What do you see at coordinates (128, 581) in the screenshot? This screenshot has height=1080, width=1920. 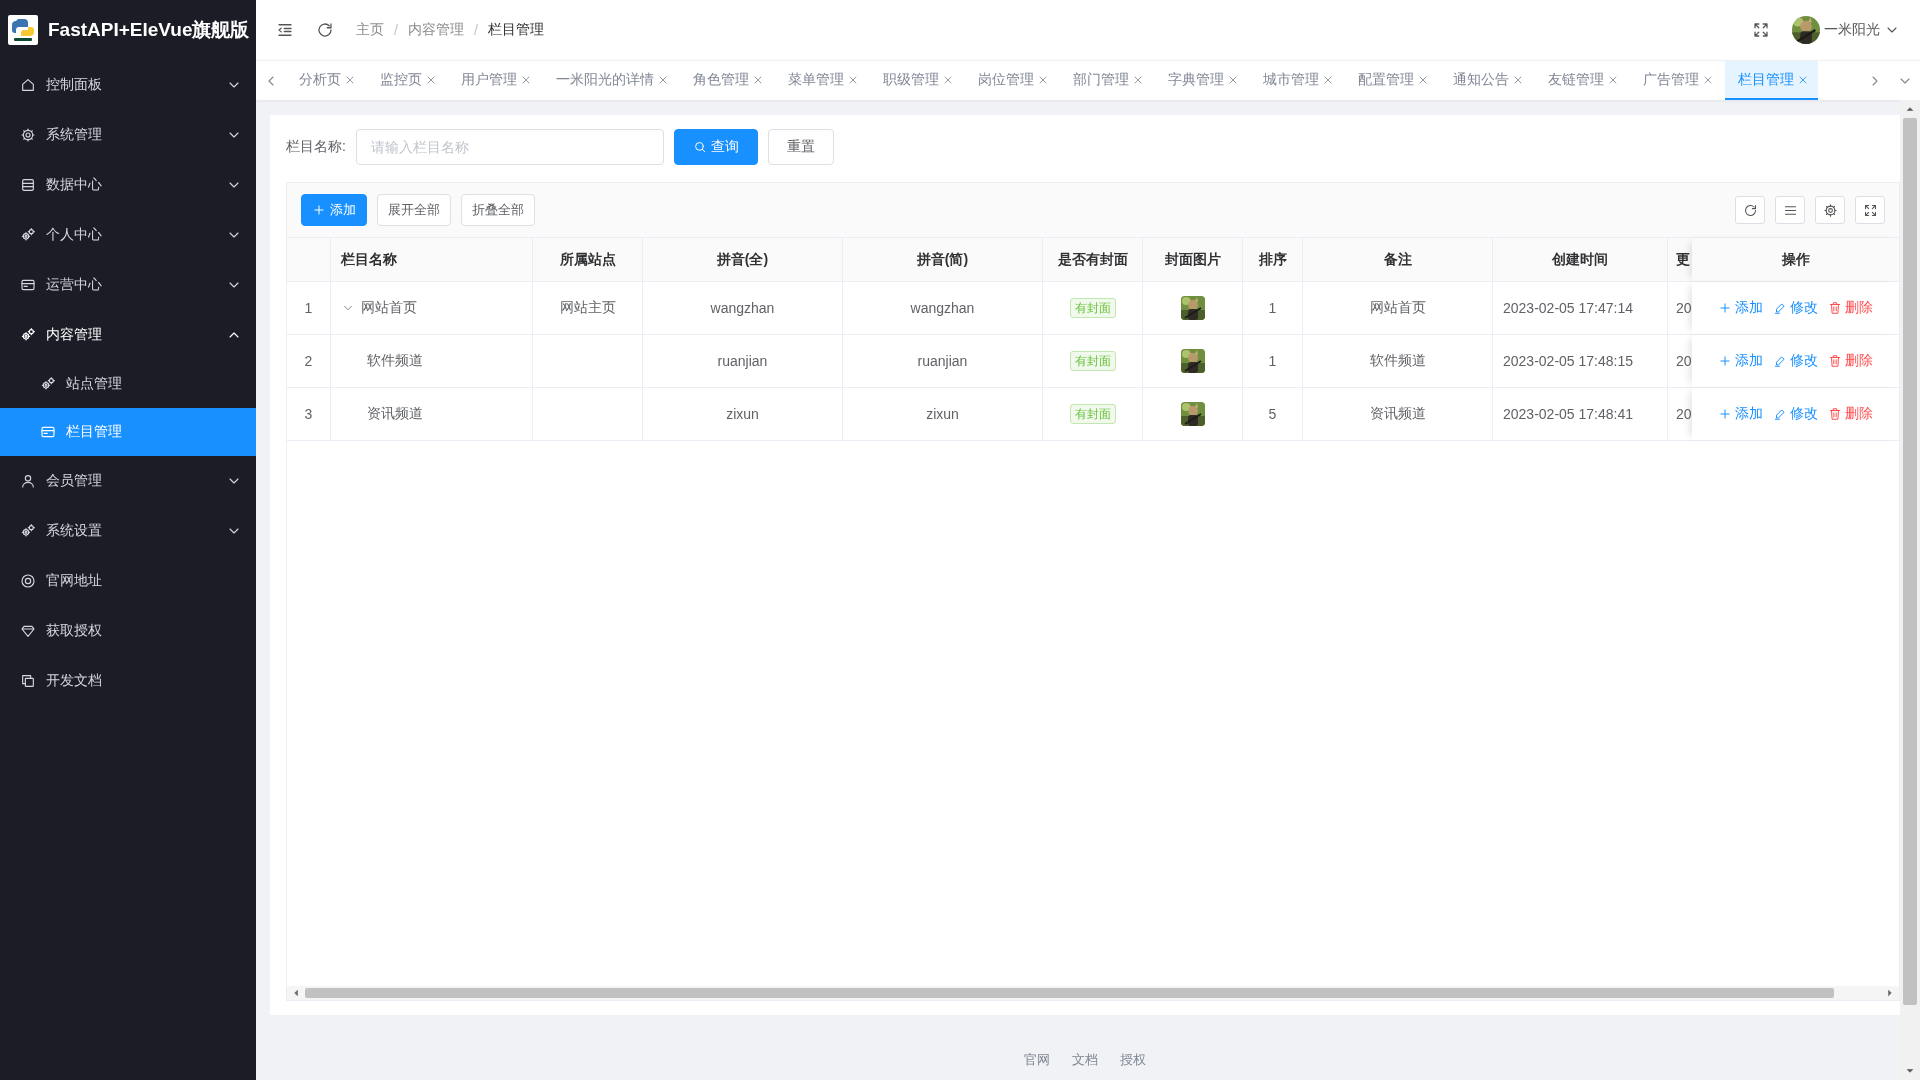 I see `sidebar-item: 官网地址` at bounding box center [128, 581].